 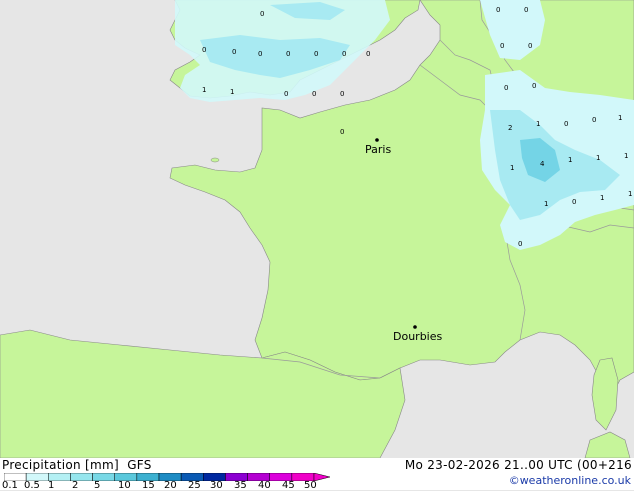 I want to click on color-scale-ticks: 0.1 0.5 1 2 5 10 15 20 25 30 35 40 45 50, so click(x=170, y=485).